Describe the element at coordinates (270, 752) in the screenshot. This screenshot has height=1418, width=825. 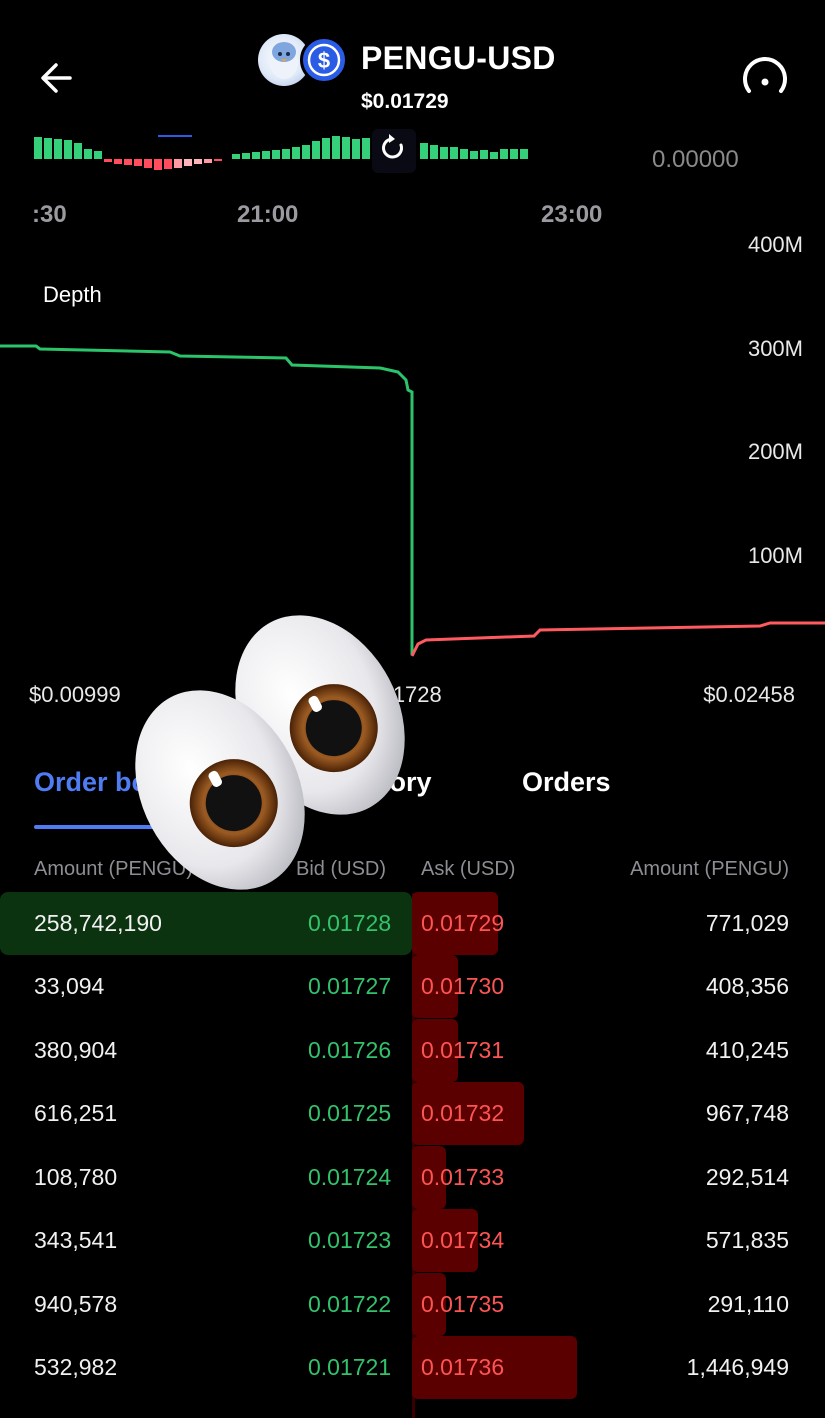
I see `eyes-emoji-overlay` at that location.